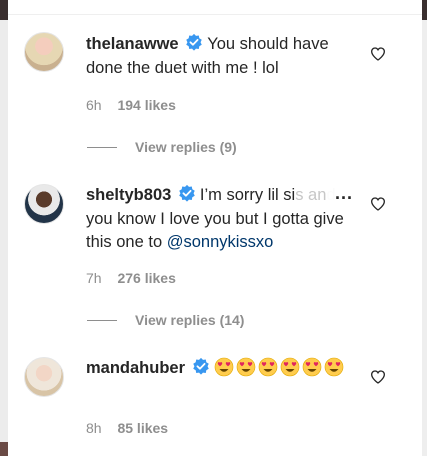  Describe the element at coordinates (94, 105) in the screenshot. I see `comment-time: 6h` at that location.